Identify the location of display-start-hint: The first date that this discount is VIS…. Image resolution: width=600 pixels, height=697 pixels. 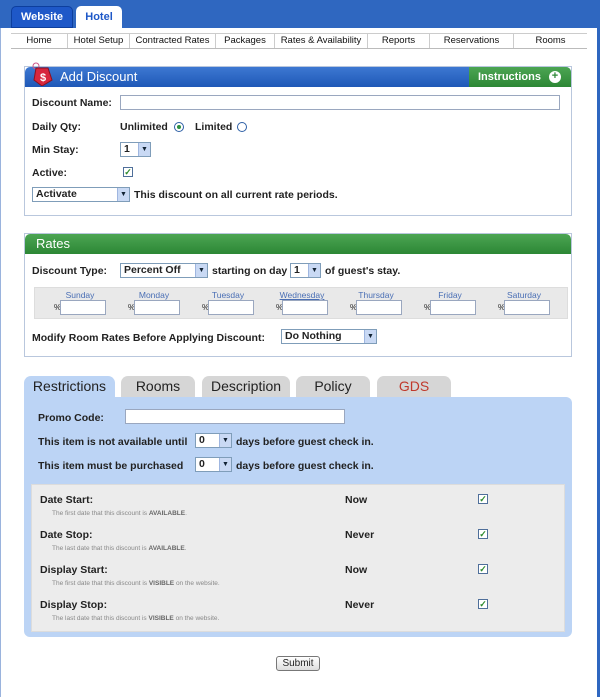
(136, 583).